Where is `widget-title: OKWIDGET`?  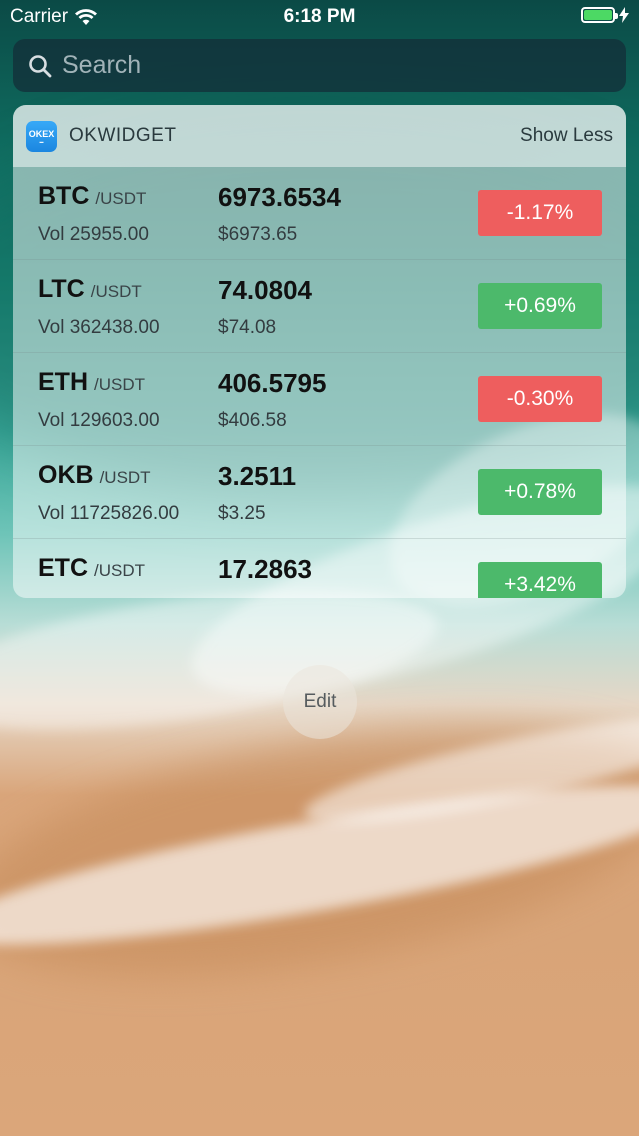 widget-title: OKWIDGET is located at coordinates (123, 135).